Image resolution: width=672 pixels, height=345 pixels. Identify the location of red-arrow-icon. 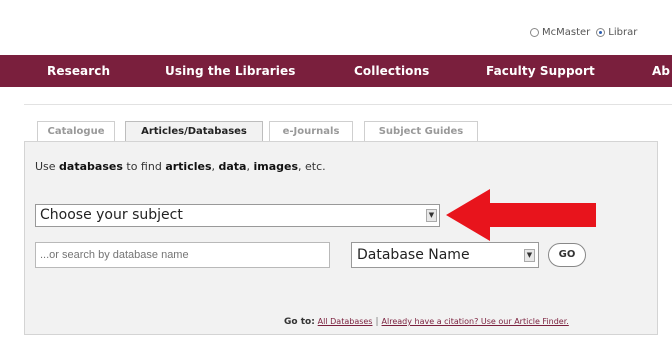
(521, 215).